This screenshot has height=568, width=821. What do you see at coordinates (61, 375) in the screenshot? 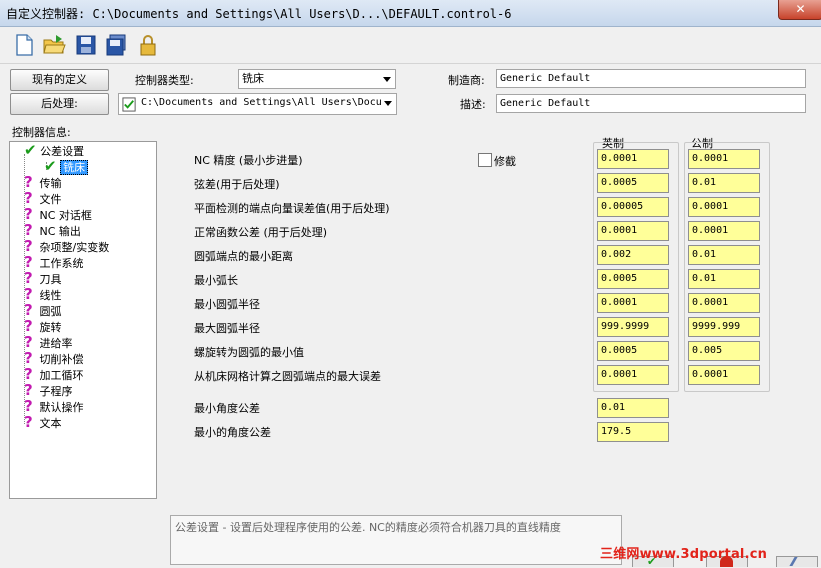
I see `tree-item-label: 加工循环` at bounding box center [61, 375].